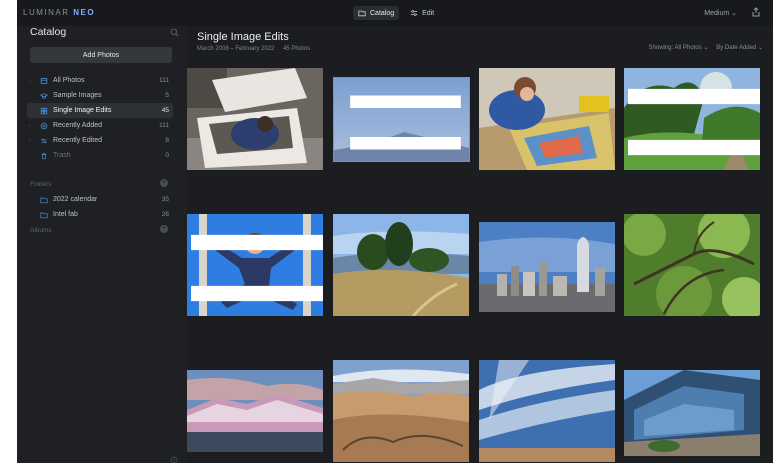 The image size is (779, 463). Describe the element at coordinates (243, 37) in the screenshot. I see `page-title: Single Image Edits` at that location.